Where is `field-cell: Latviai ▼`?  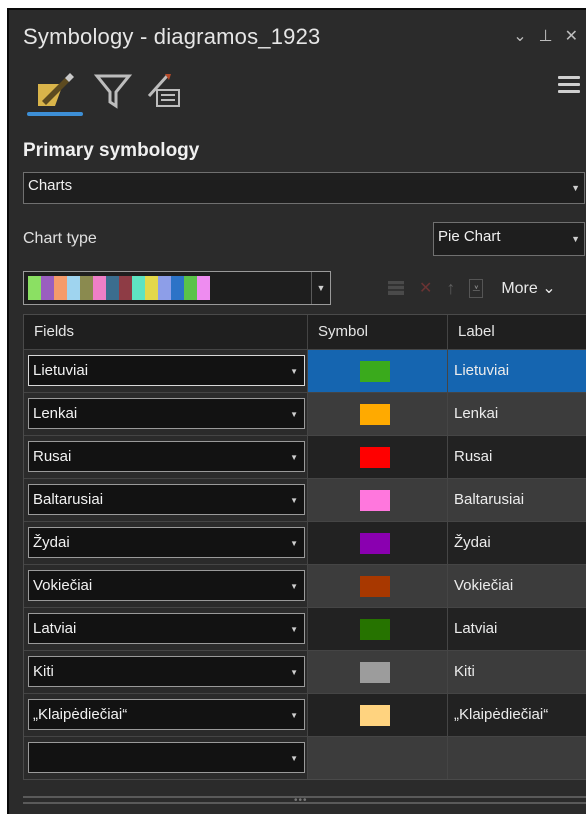
field-cell: Latviai ▼ is located at coordinates (166, 629).